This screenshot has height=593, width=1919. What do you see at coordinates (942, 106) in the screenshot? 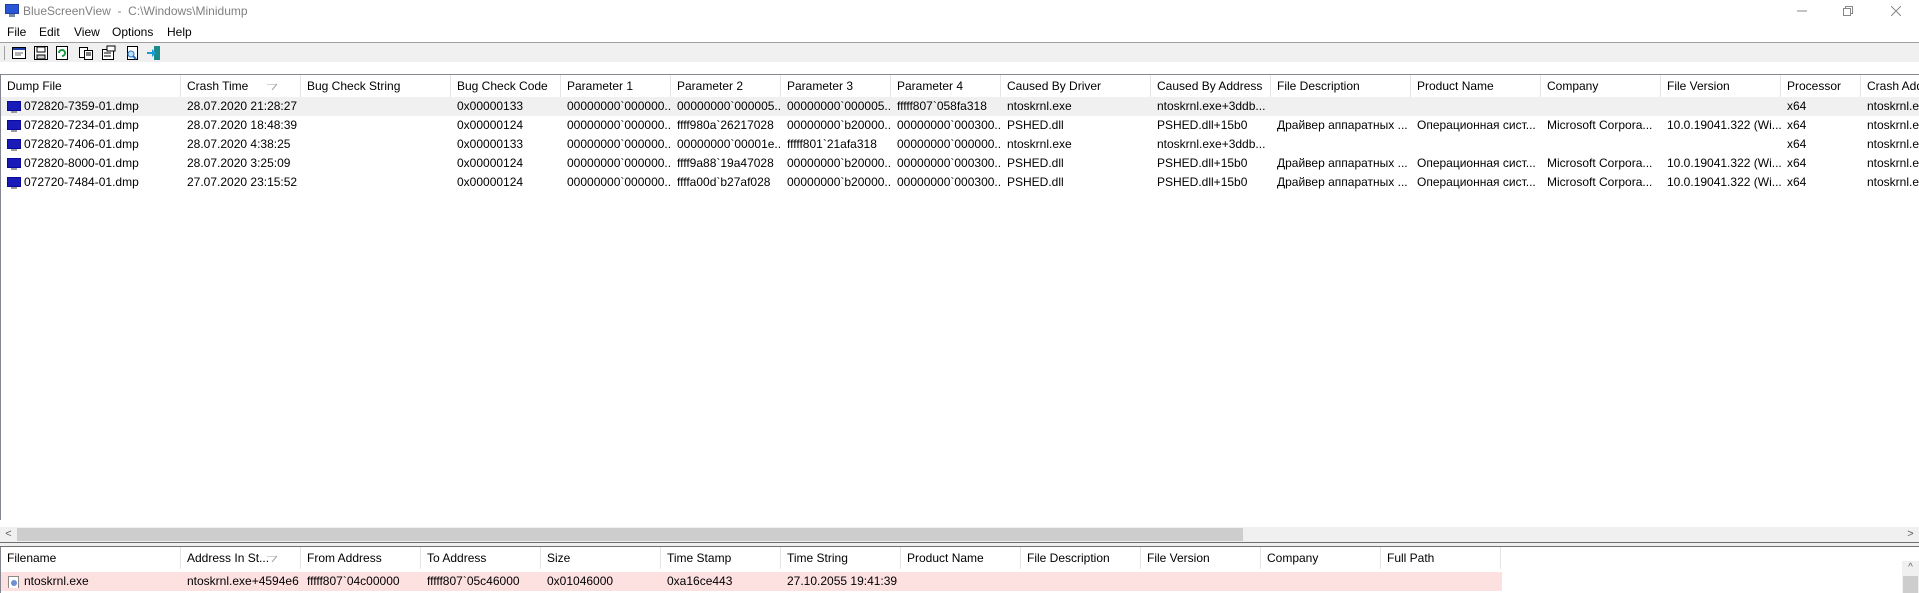
I see `cell-text: fffff807`058fa318` at bounding box center [942, 106].